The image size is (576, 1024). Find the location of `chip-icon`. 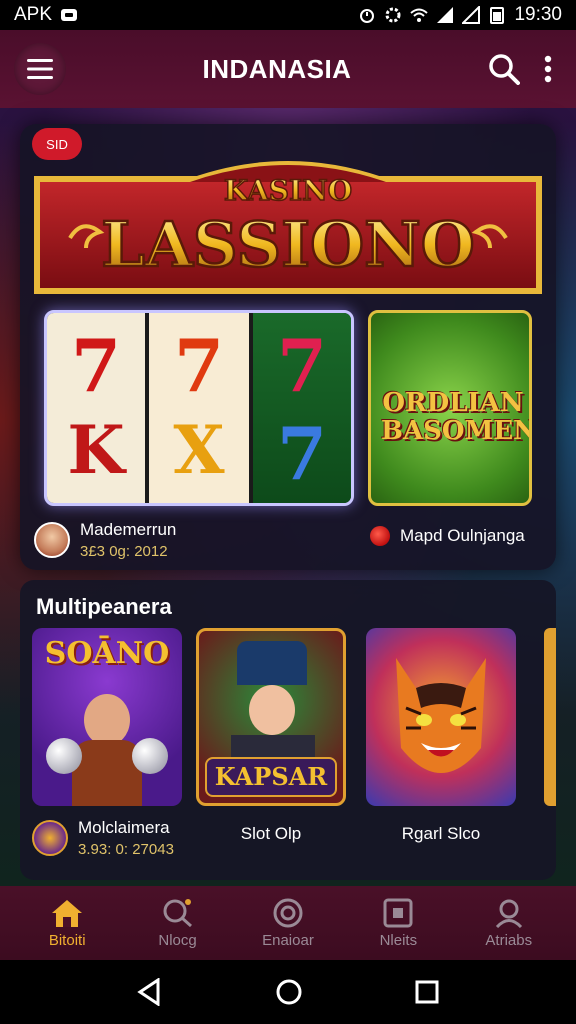

chip-icon is located at coordinates (288, 912).